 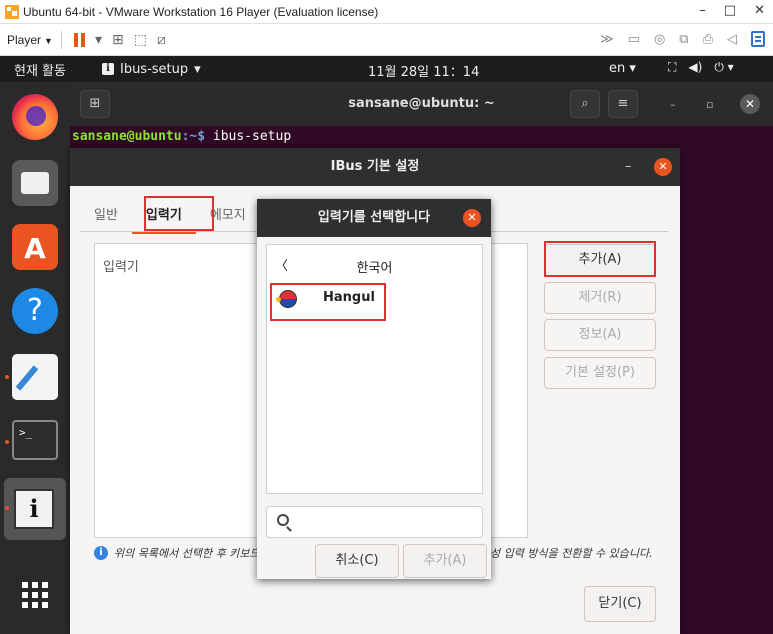 I want to click on system-tray: ⛶ ◀) ⏻ ▾, so click(x=701, y=67).